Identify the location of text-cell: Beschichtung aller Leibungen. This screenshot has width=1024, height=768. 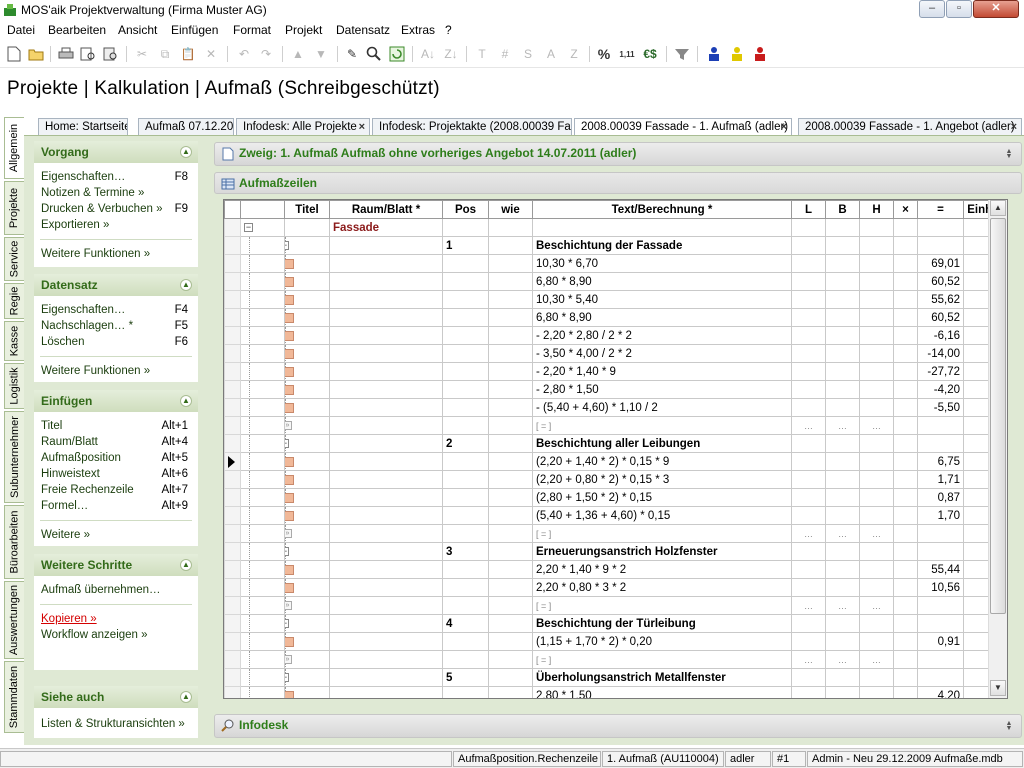
(662, 443).